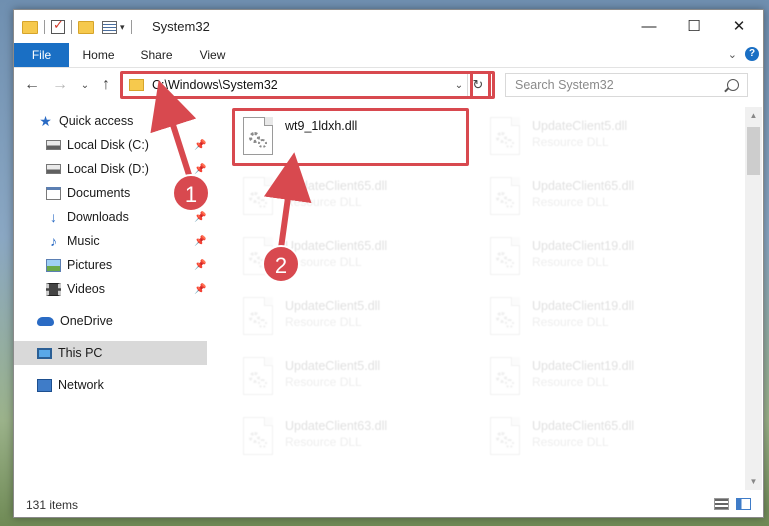 This screenshot has height=526, width=769. I want to click on this-pc-icon, so click(44, 353).